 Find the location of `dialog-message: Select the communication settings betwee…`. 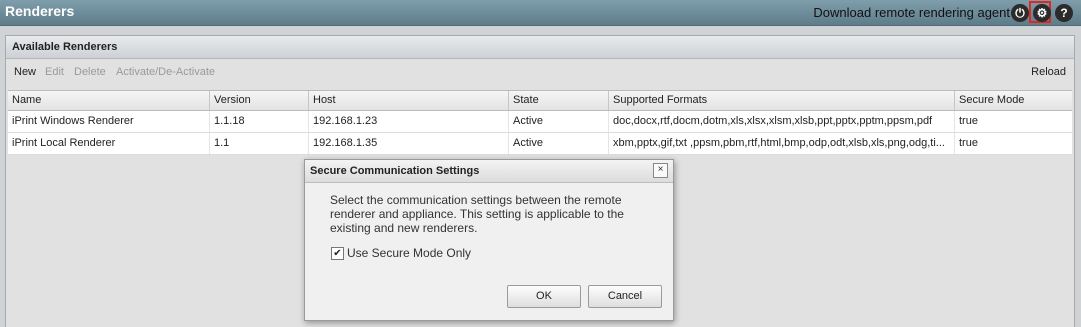

dialog-message: Select the communication settings betwee… is located at coordinates (477, 214).